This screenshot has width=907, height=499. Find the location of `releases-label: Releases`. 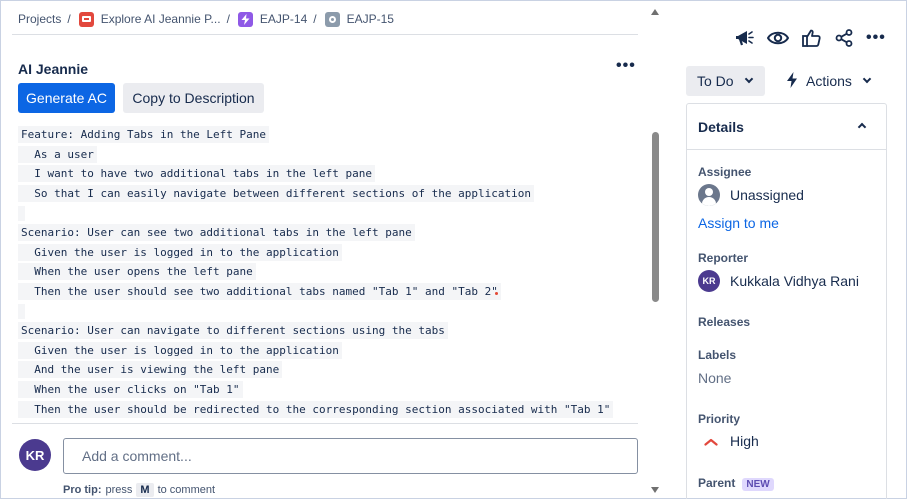

releases-label: Releases is located at coordinates (724, 322).